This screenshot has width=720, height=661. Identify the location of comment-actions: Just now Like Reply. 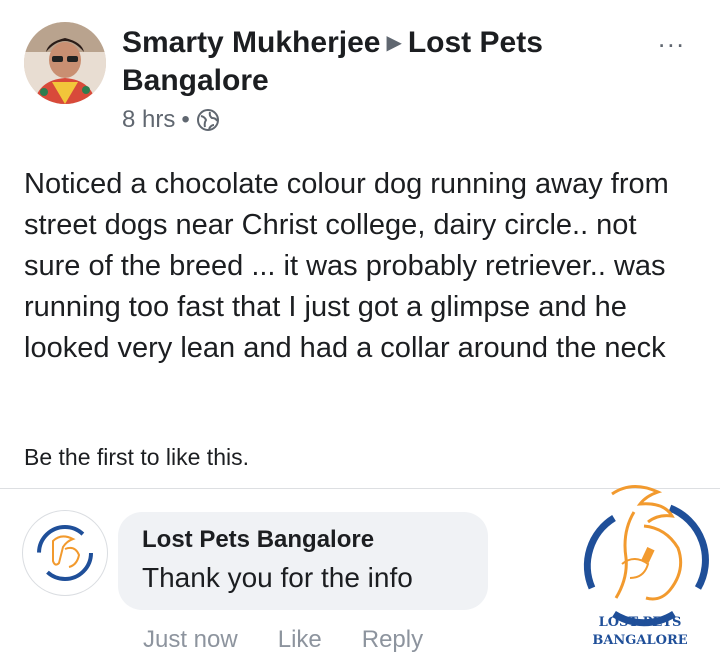
(283, 640).